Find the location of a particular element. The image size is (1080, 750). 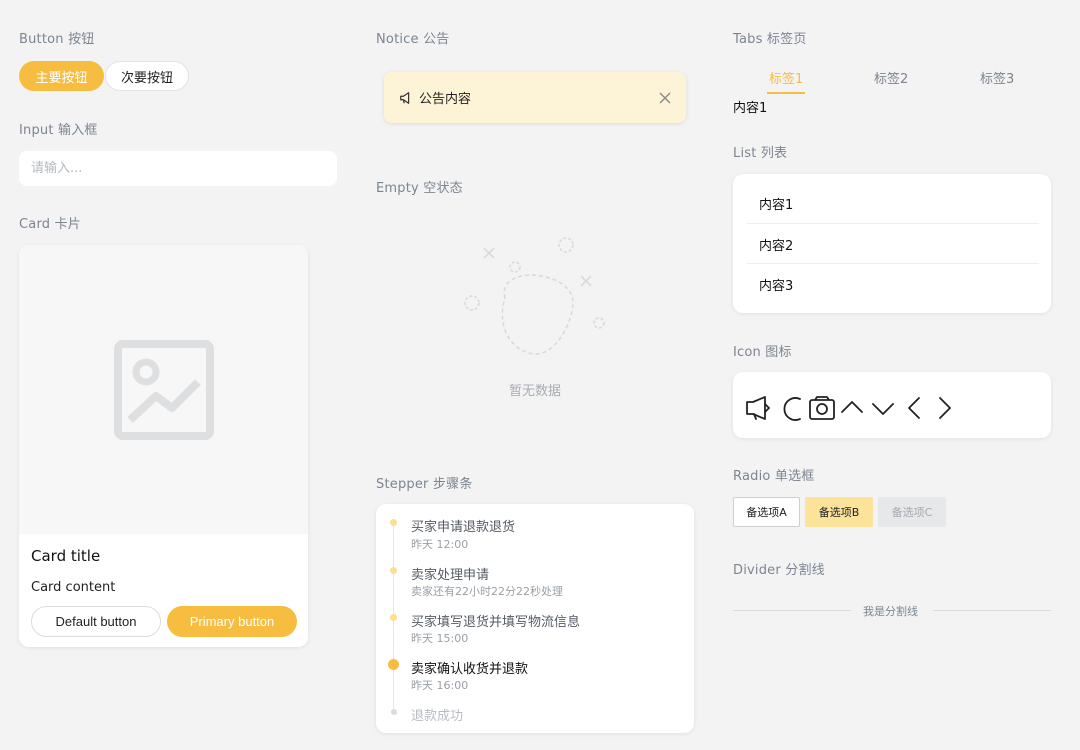

list-card: 内容1 内容2 内容3 is located at coordinates (892, 243).